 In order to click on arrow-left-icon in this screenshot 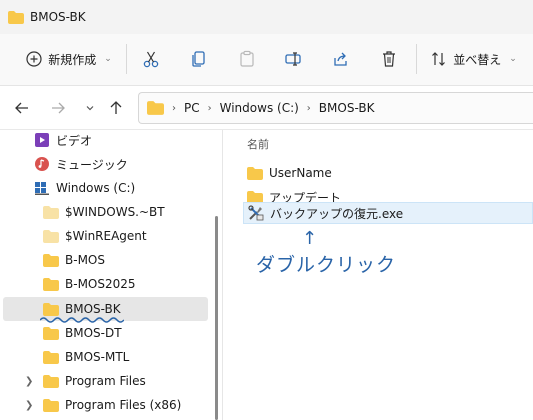, I will do `click(21, 108)`.